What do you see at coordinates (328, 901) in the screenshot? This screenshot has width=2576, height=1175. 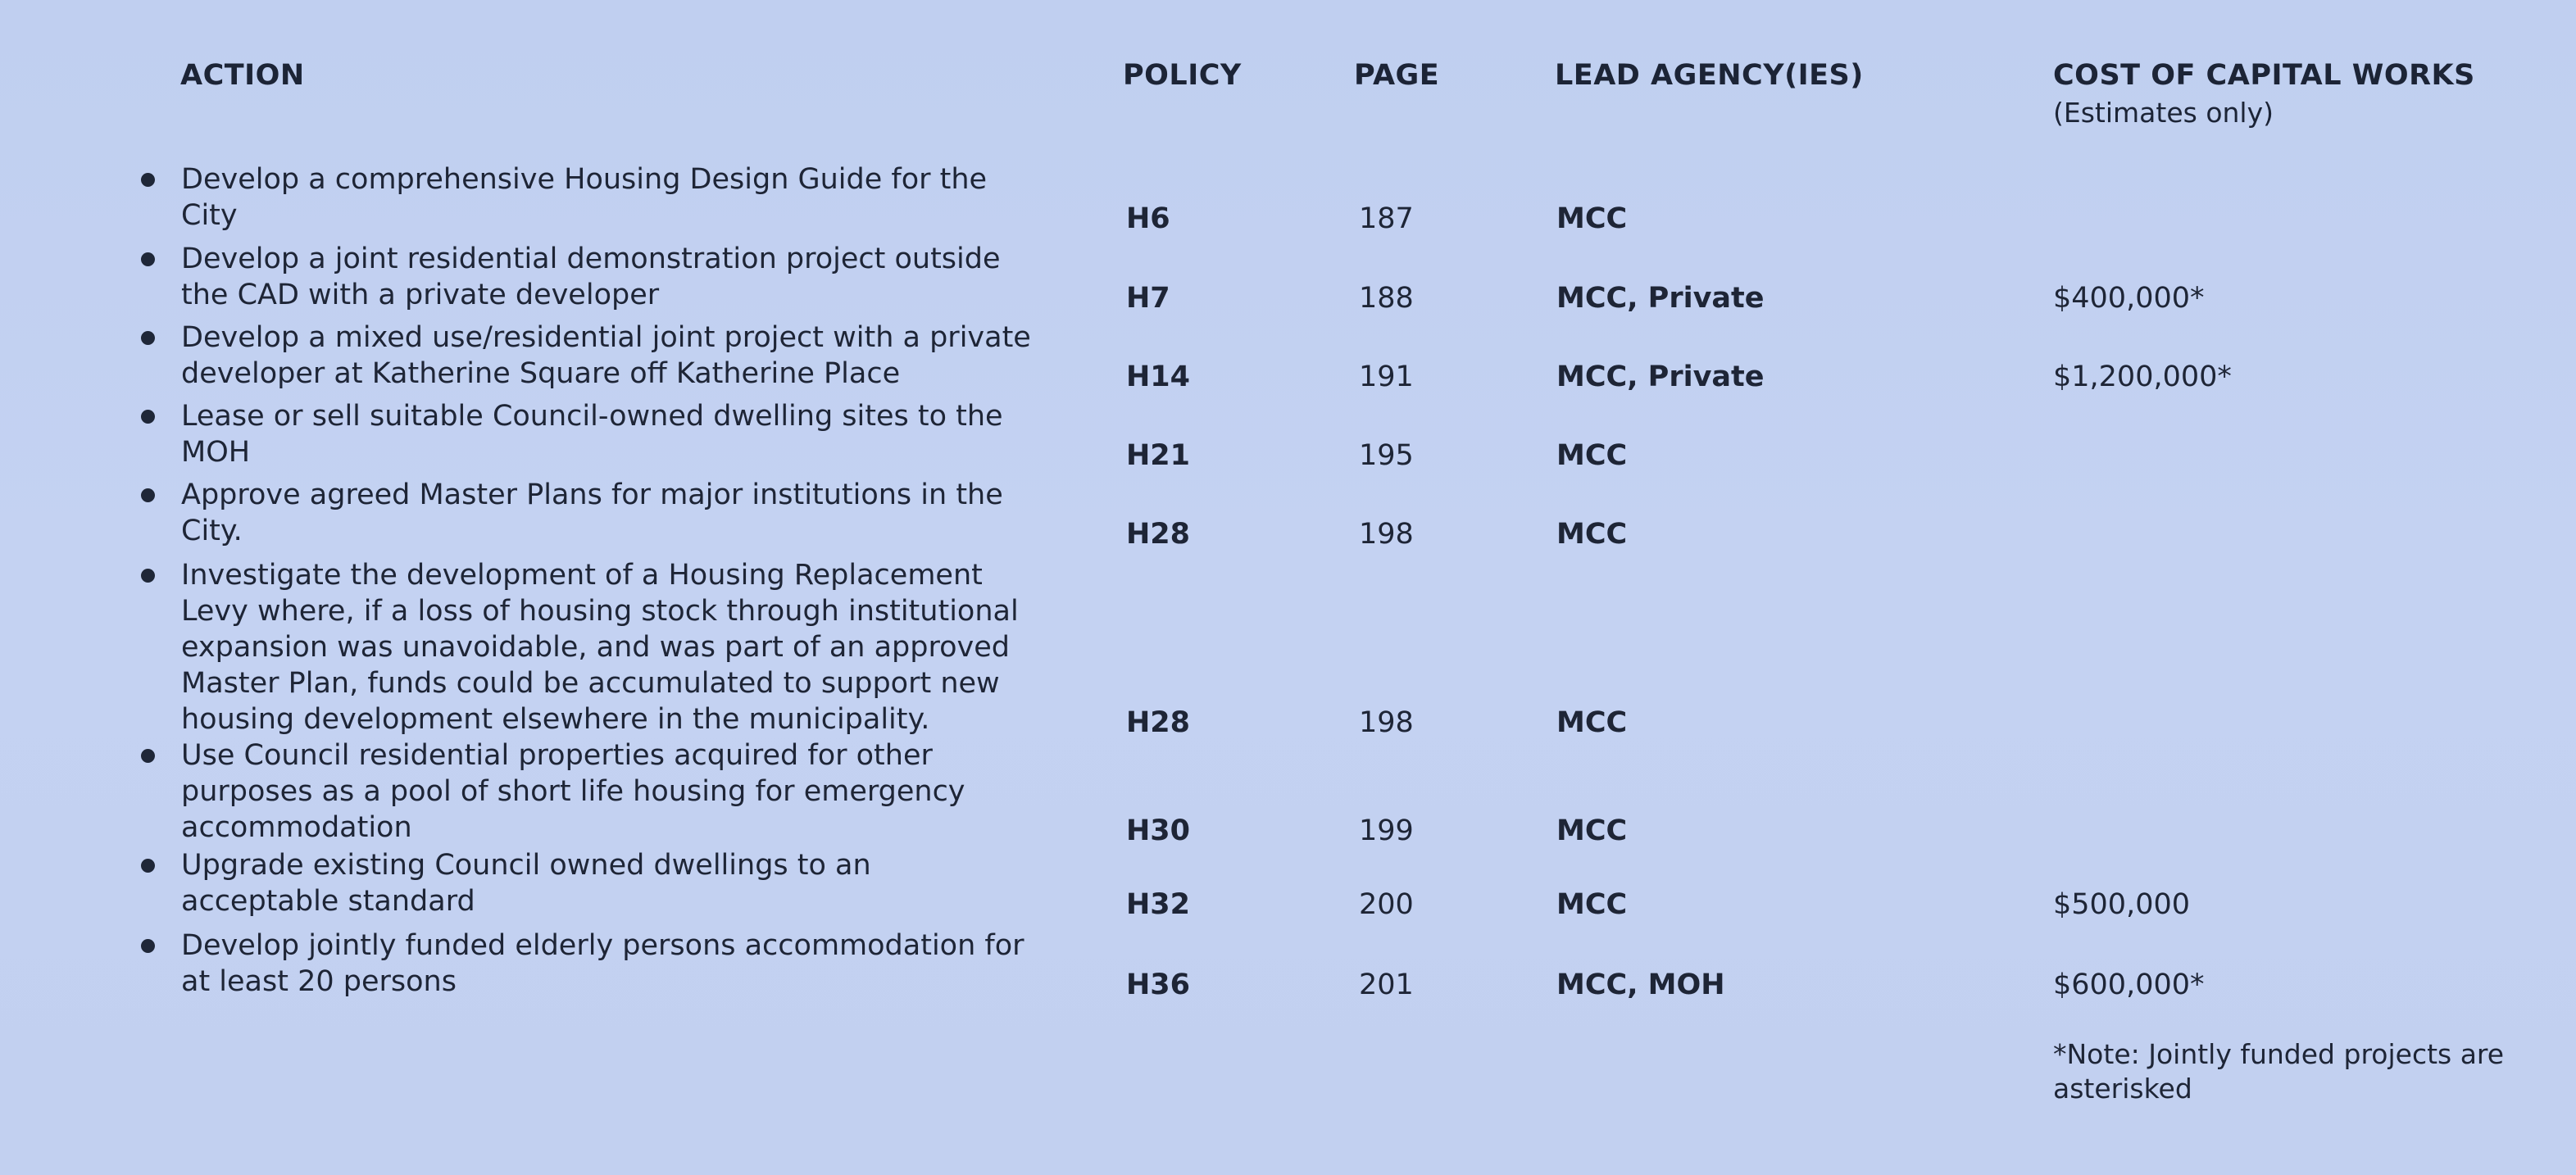 I see `action-line: acceptable standard` at bounding box center [328, 901].